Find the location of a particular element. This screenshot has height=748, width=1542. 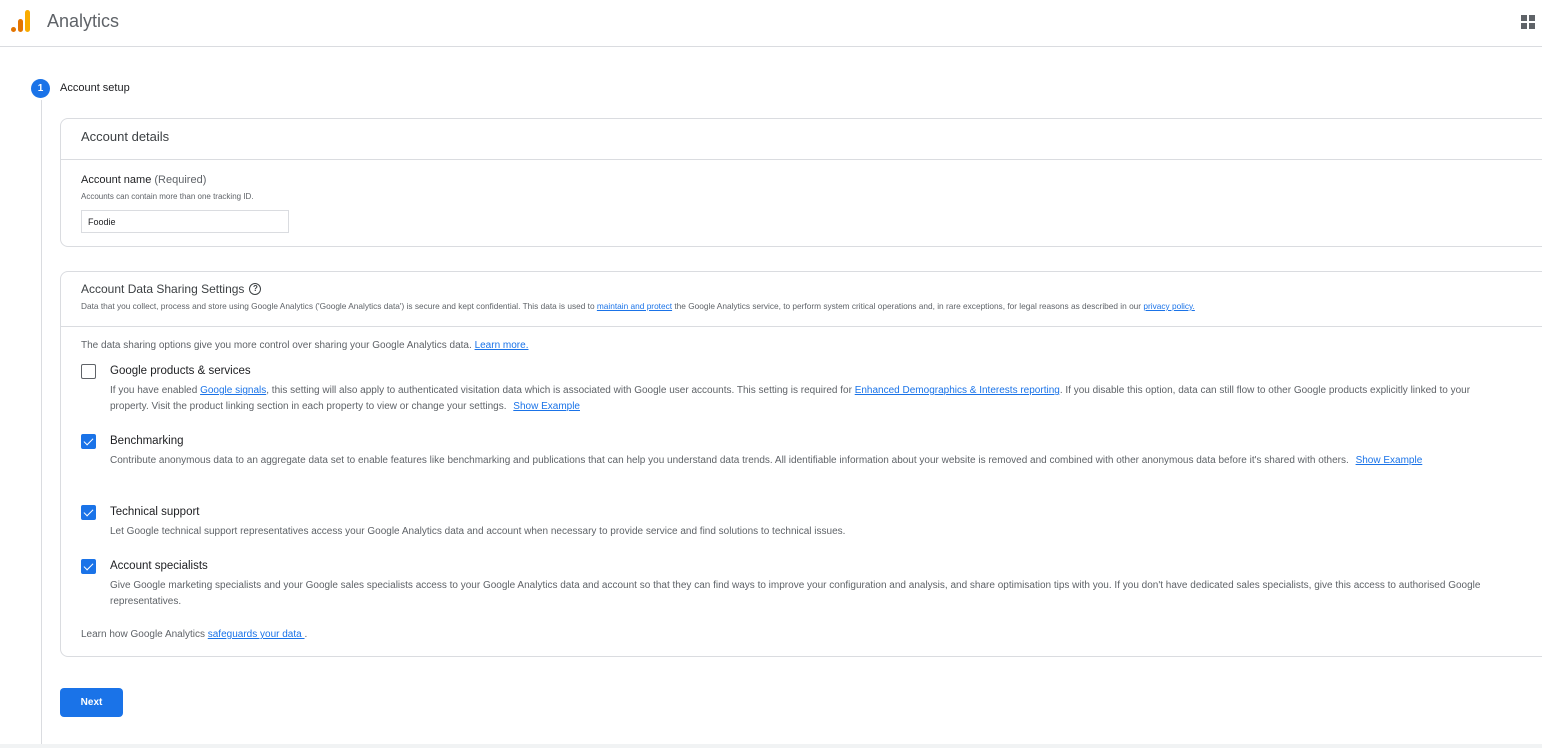

option-title: Account specialists is located at coordinates (159, 566).